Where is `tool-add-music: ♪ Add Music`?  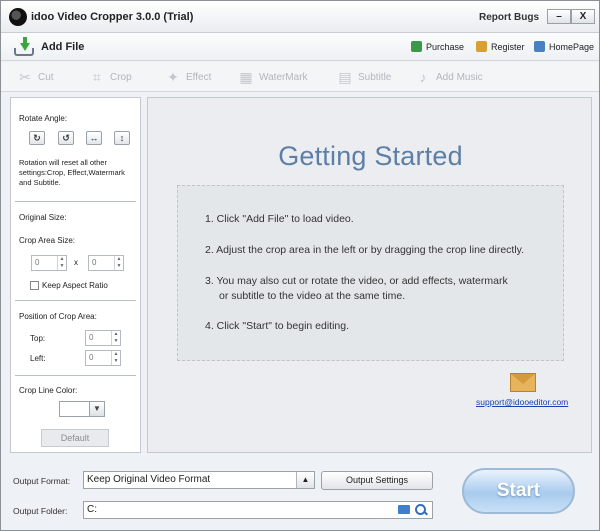 tool-add-music: ♪ Add Music is located at coordinates (449, 77).